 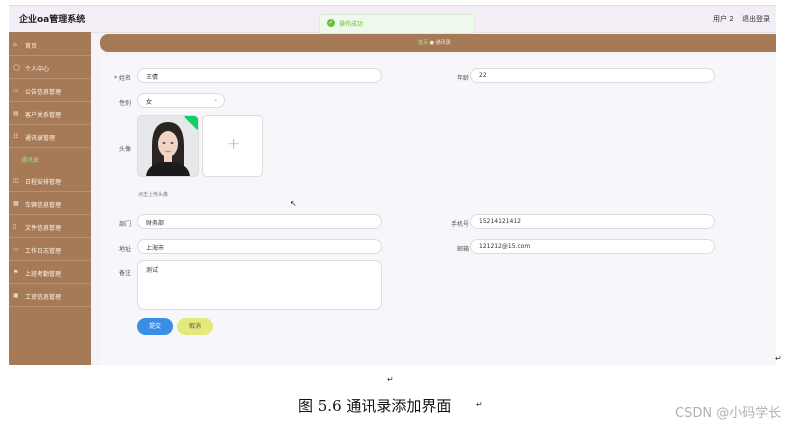 What do you see at coordinates (124, 249) in the screenshot?
I see `address-label: 地址` at bounding box center [124, 249].